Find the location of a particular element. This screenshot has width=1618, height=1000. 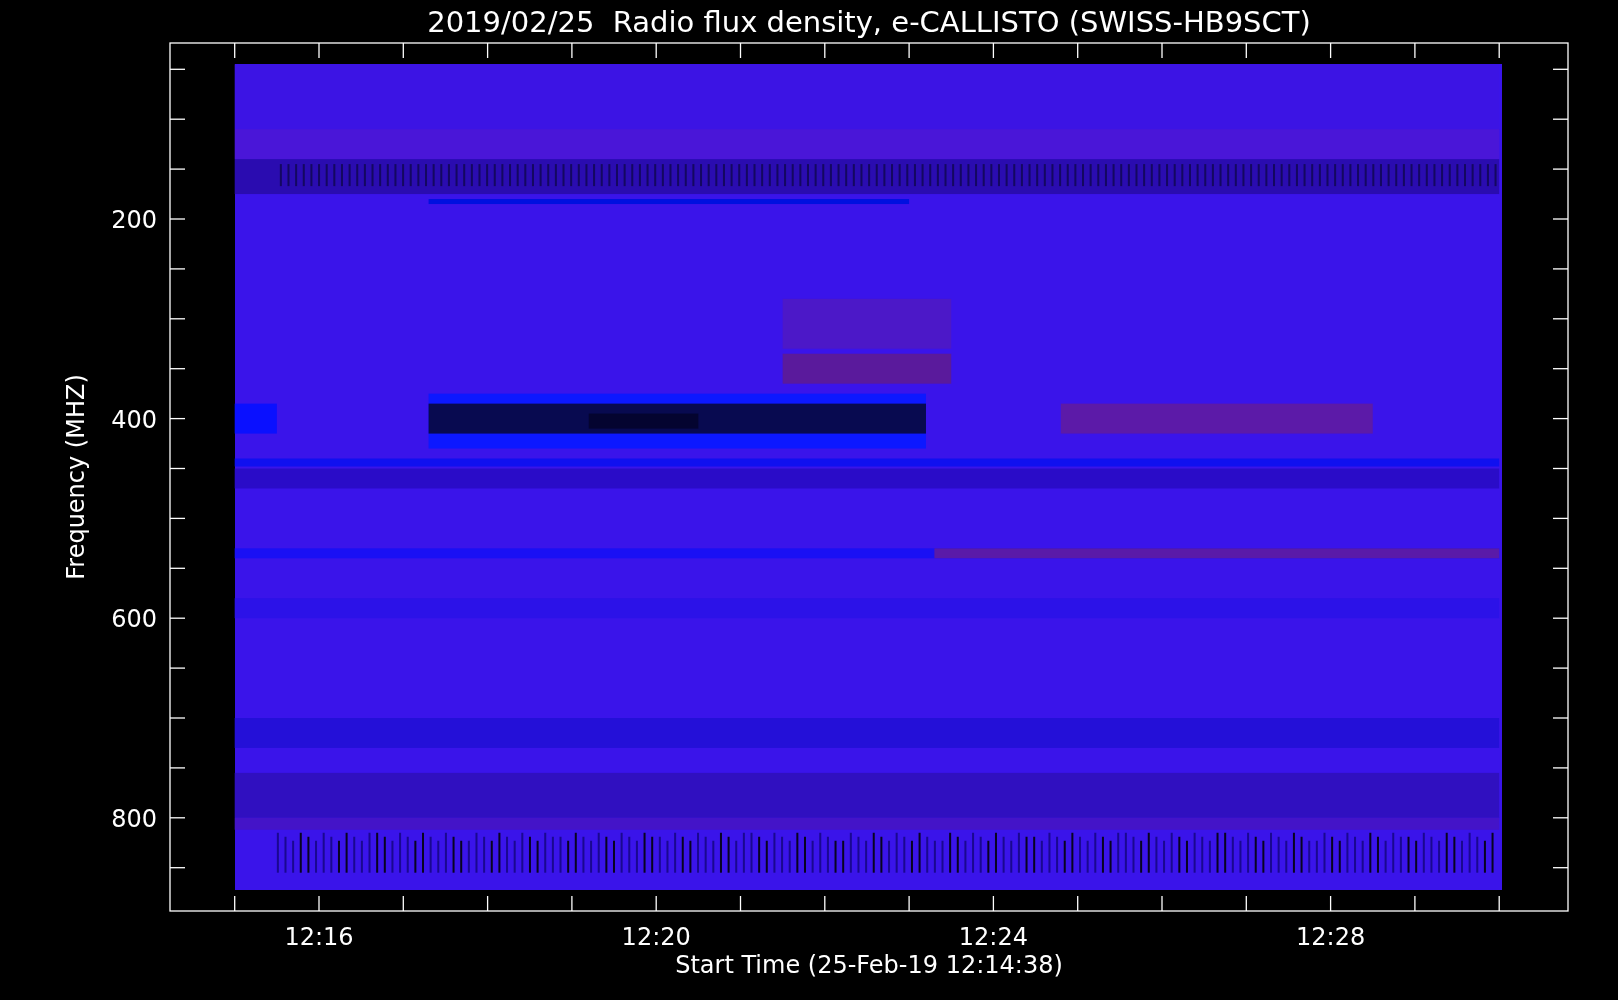

x-tick-label: 12:20 is located at coordinates (656, 937).